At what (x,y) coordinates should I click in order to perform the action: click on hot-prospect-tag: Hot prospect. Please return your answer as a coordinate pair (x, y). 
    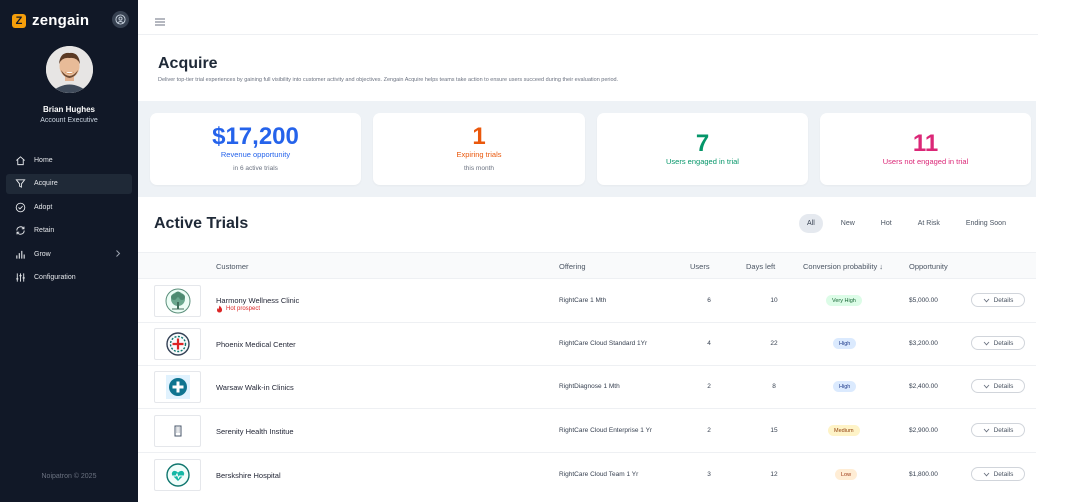
    Looking at the image, I should click on (238, 309).